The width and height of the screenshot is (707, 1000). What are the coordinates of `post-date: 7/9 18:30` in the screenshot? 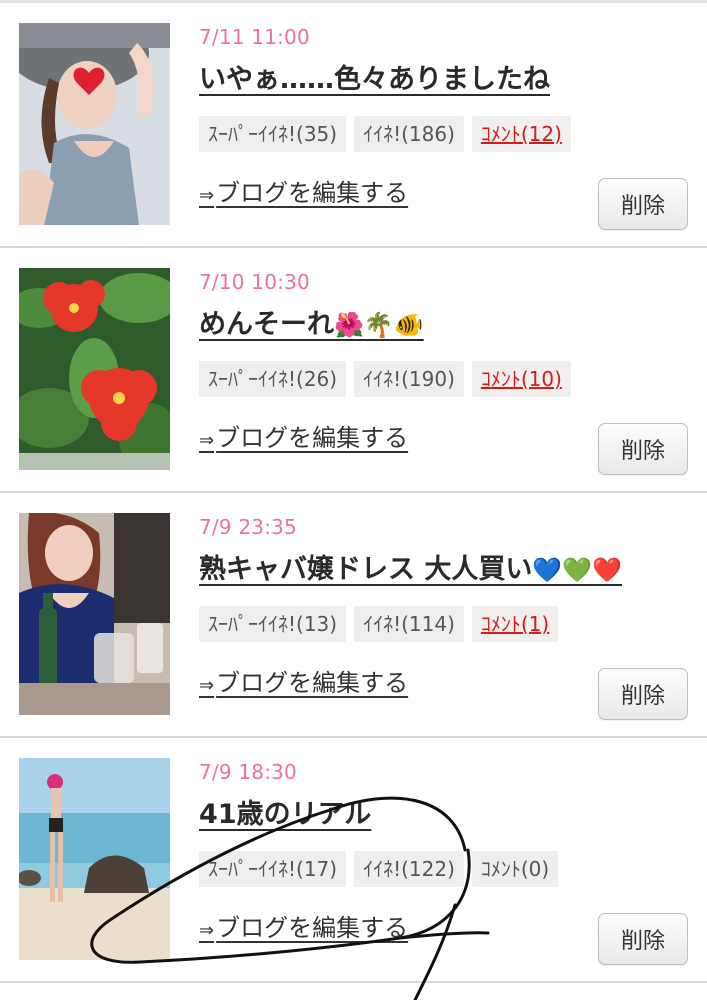 It's located at (248, 772).